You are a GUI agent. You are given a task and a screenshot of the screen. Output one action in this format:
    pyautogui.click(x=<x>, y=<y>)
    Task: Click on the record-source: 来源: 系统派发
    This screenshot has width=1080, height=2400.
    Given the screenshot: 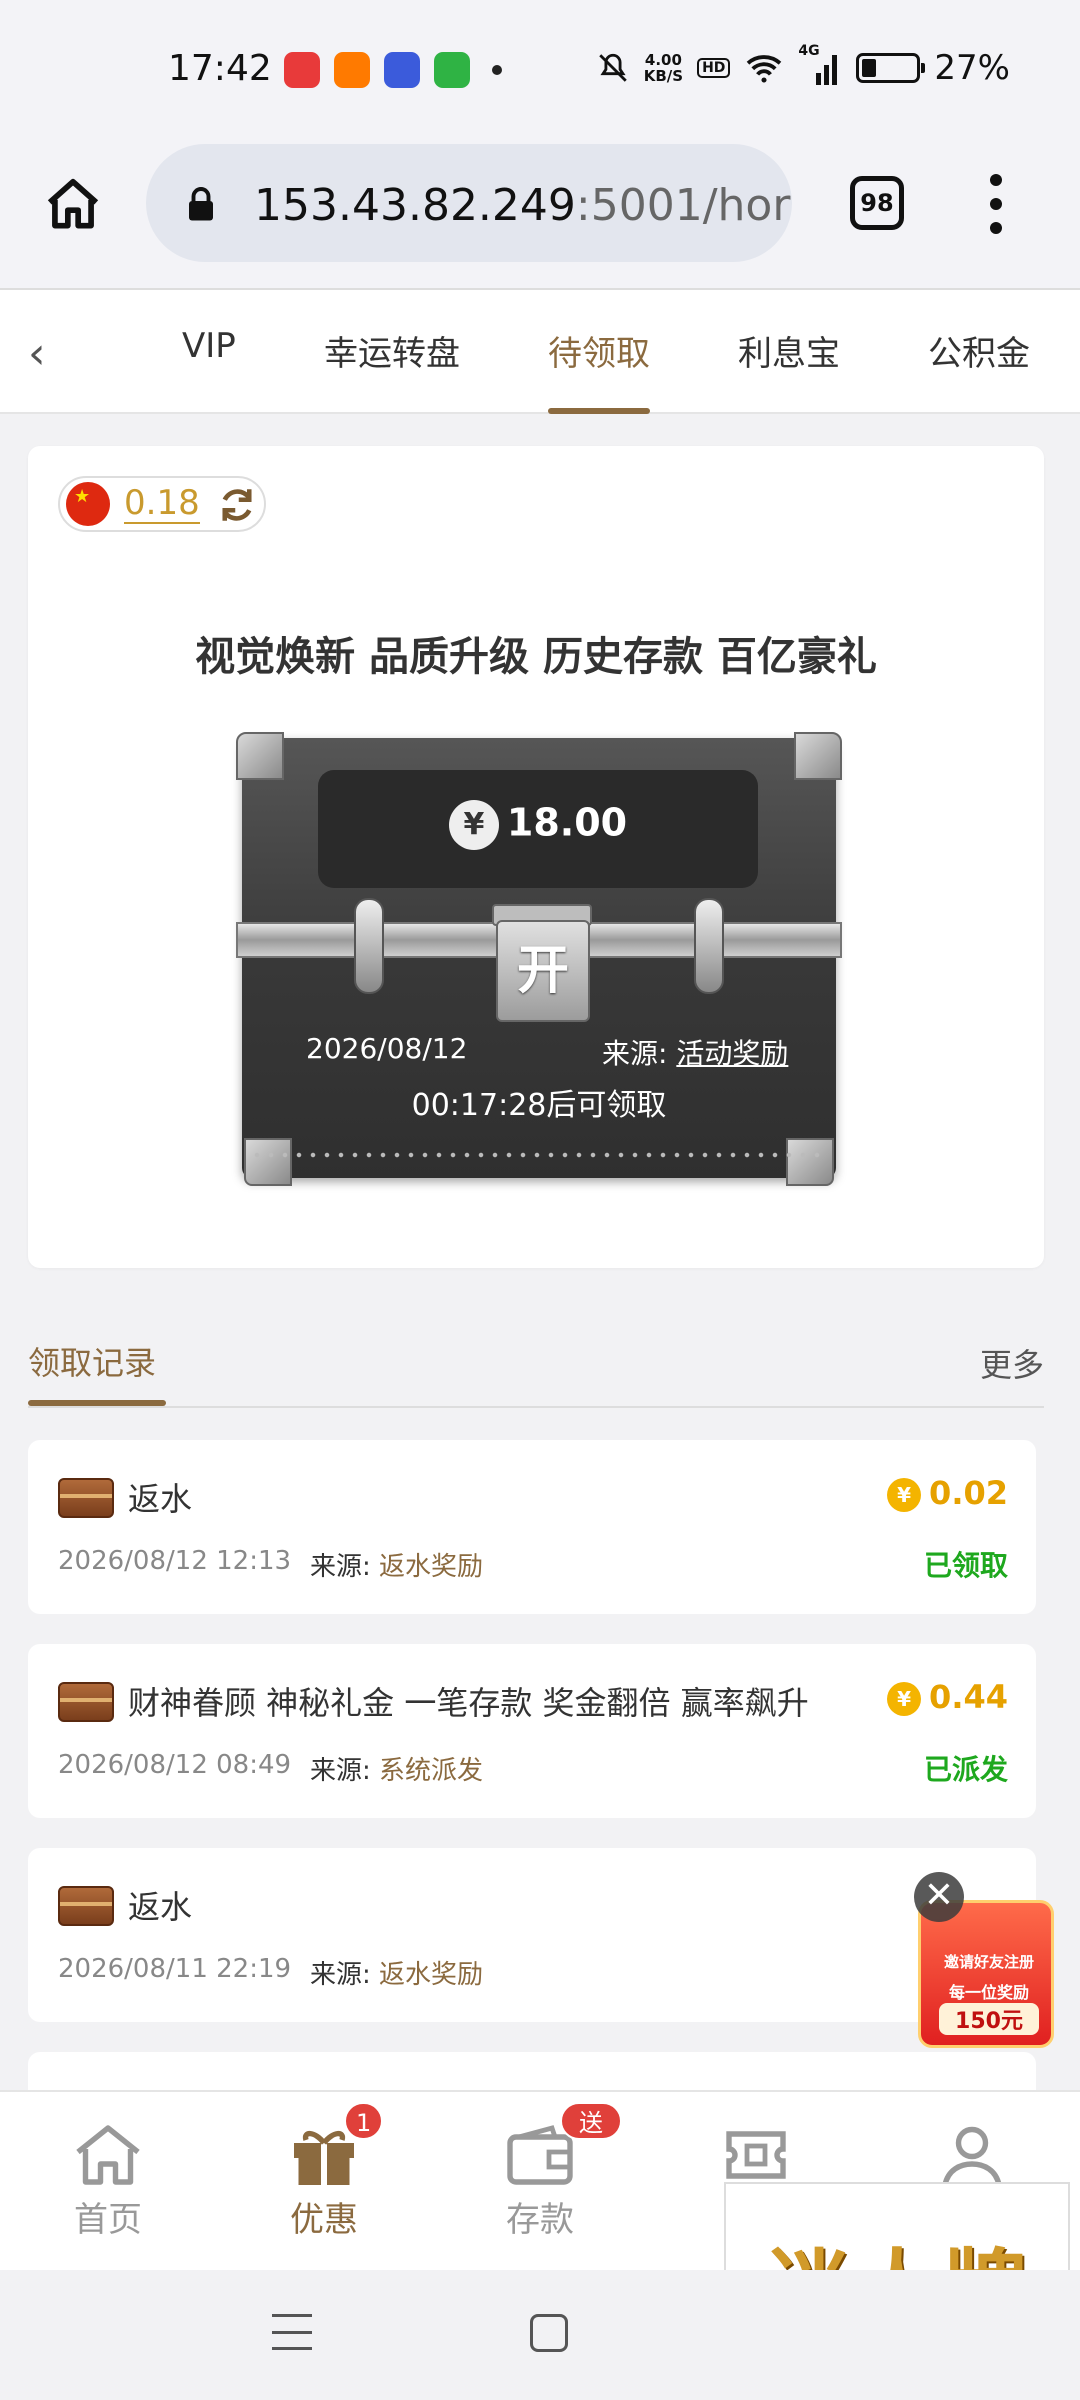 What is the action you would take?
    pyautogui.click(x=396, y=1768)
    